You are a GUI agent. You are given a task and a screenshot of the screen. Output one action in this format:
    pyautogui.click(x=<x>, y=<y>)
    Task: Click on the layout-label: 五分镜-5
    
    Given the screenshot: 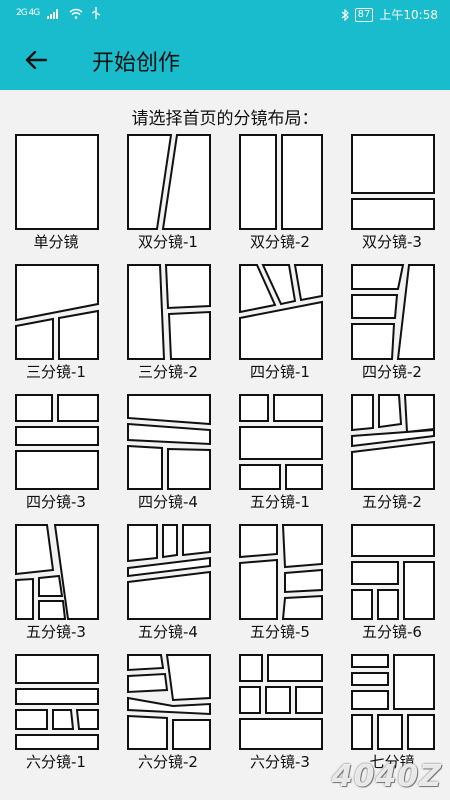 What is the action you would take?
    pyautogui.click(x=280, y=632)
    